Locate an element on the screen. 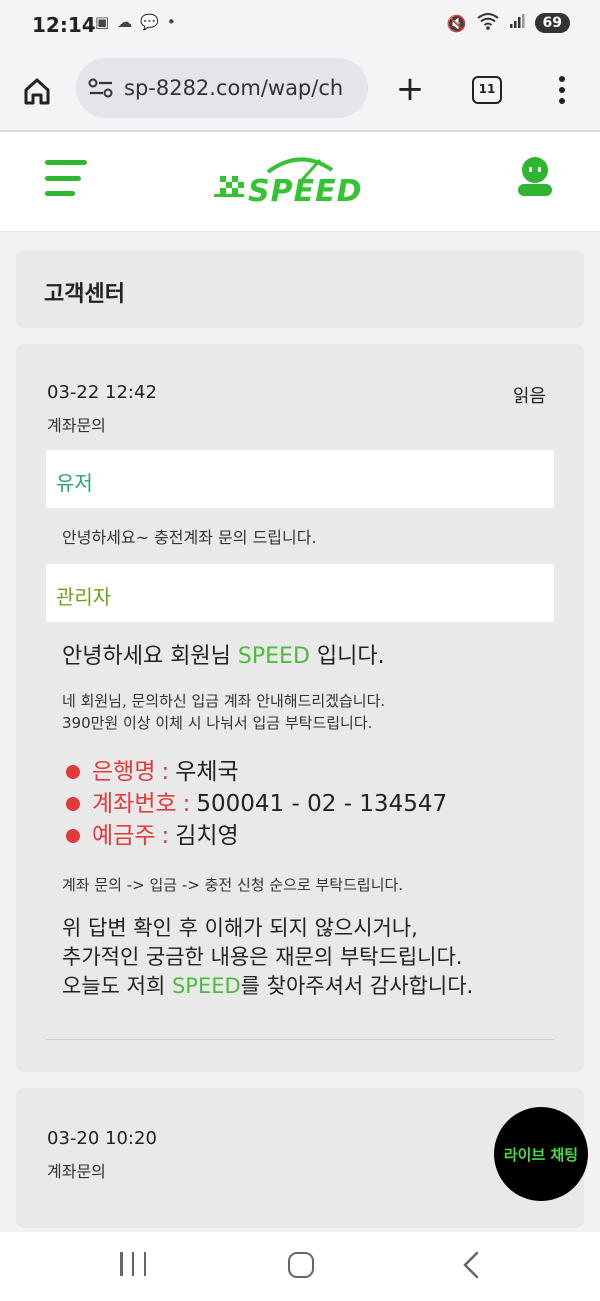 The height and width of the screenshot is (1301, 600). battery-indicator: 69 is located at coordinates (552, 23).